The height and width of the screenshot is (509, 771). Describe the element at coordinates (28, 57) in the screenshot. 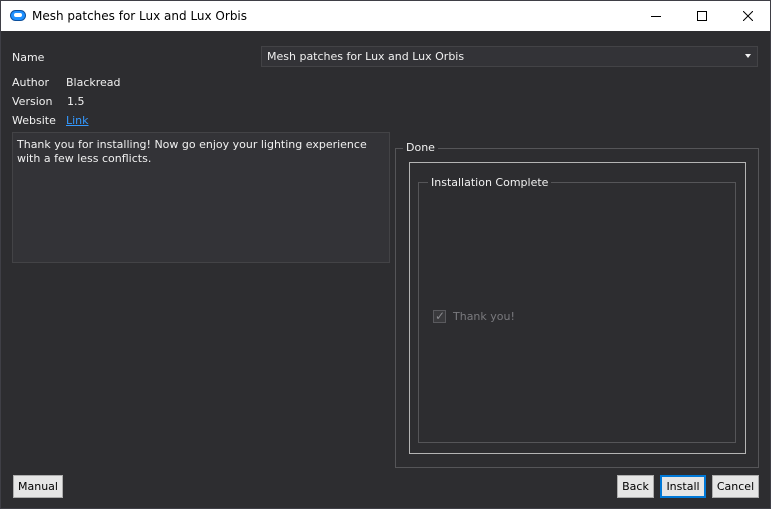

I see `name-label: Name` at that location.